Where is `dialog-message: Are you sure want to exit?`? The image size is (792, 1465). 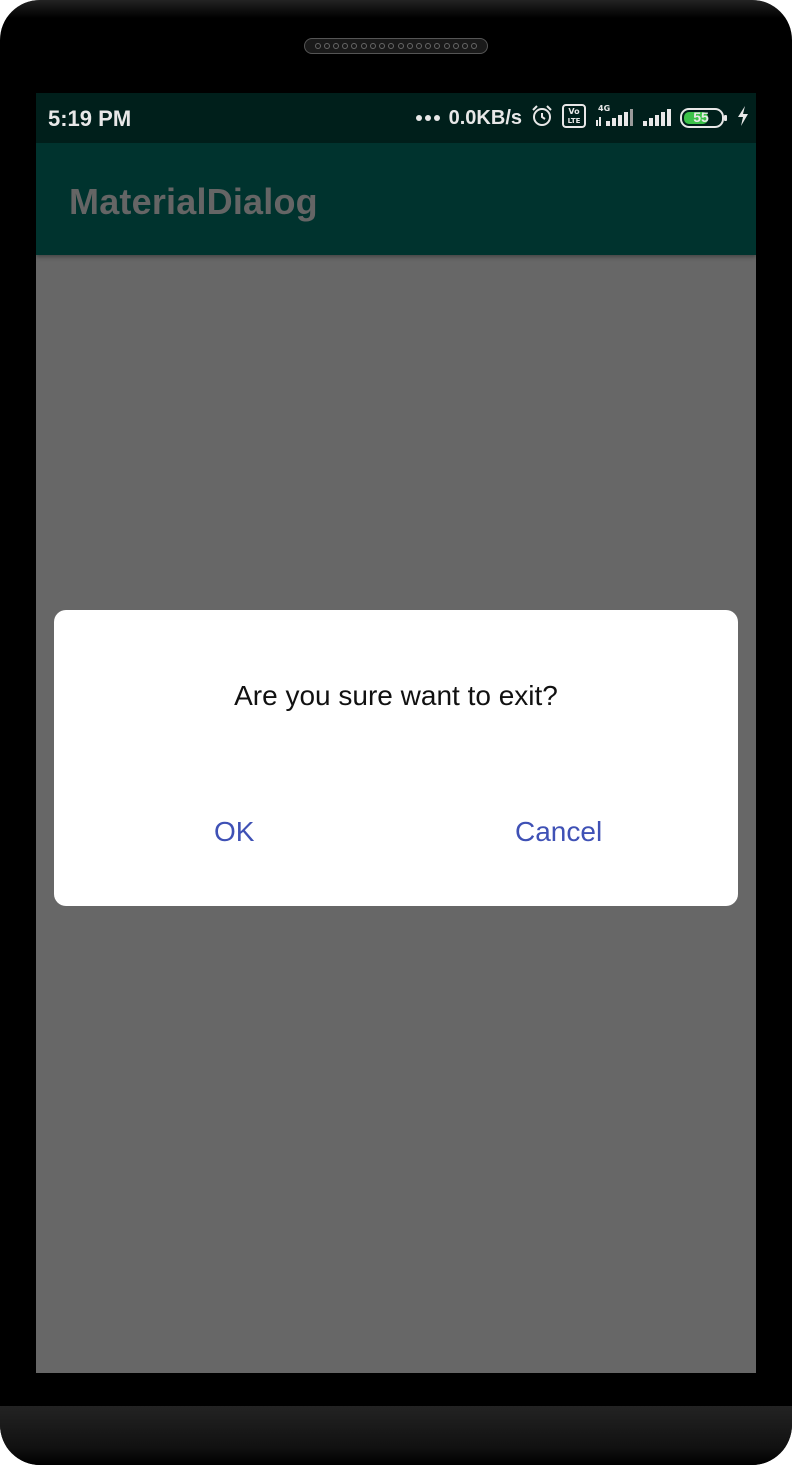 dialog-message: Are you sure want to exit? is located at coordinates (396, 695).